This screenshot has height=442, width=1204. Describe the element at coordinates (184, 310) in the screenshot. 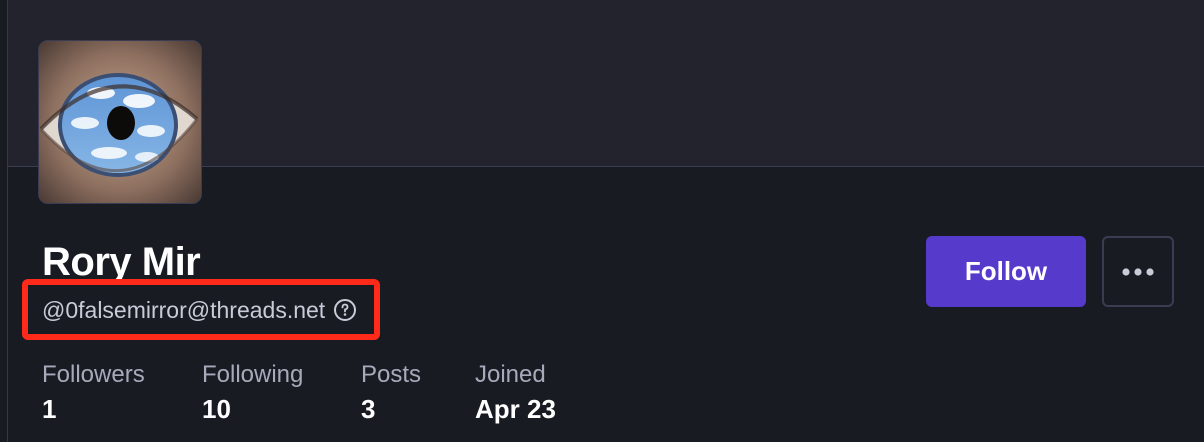

I see `account-handle: @0falsemirror@threads.net` at that location.